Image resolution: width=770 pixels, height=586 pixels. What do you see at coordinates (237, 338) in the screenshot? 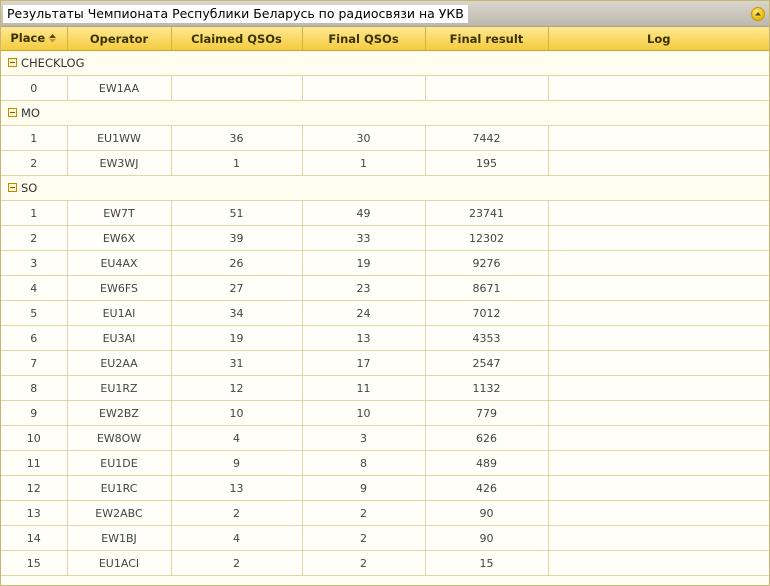
I see `cell-claimed: 19` at bounding box center [237, 338].